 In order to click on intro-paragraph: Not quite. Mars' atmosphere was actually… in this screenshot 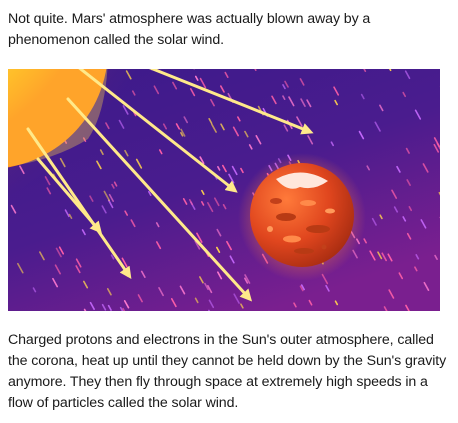, I will do `click(189, 29)`.